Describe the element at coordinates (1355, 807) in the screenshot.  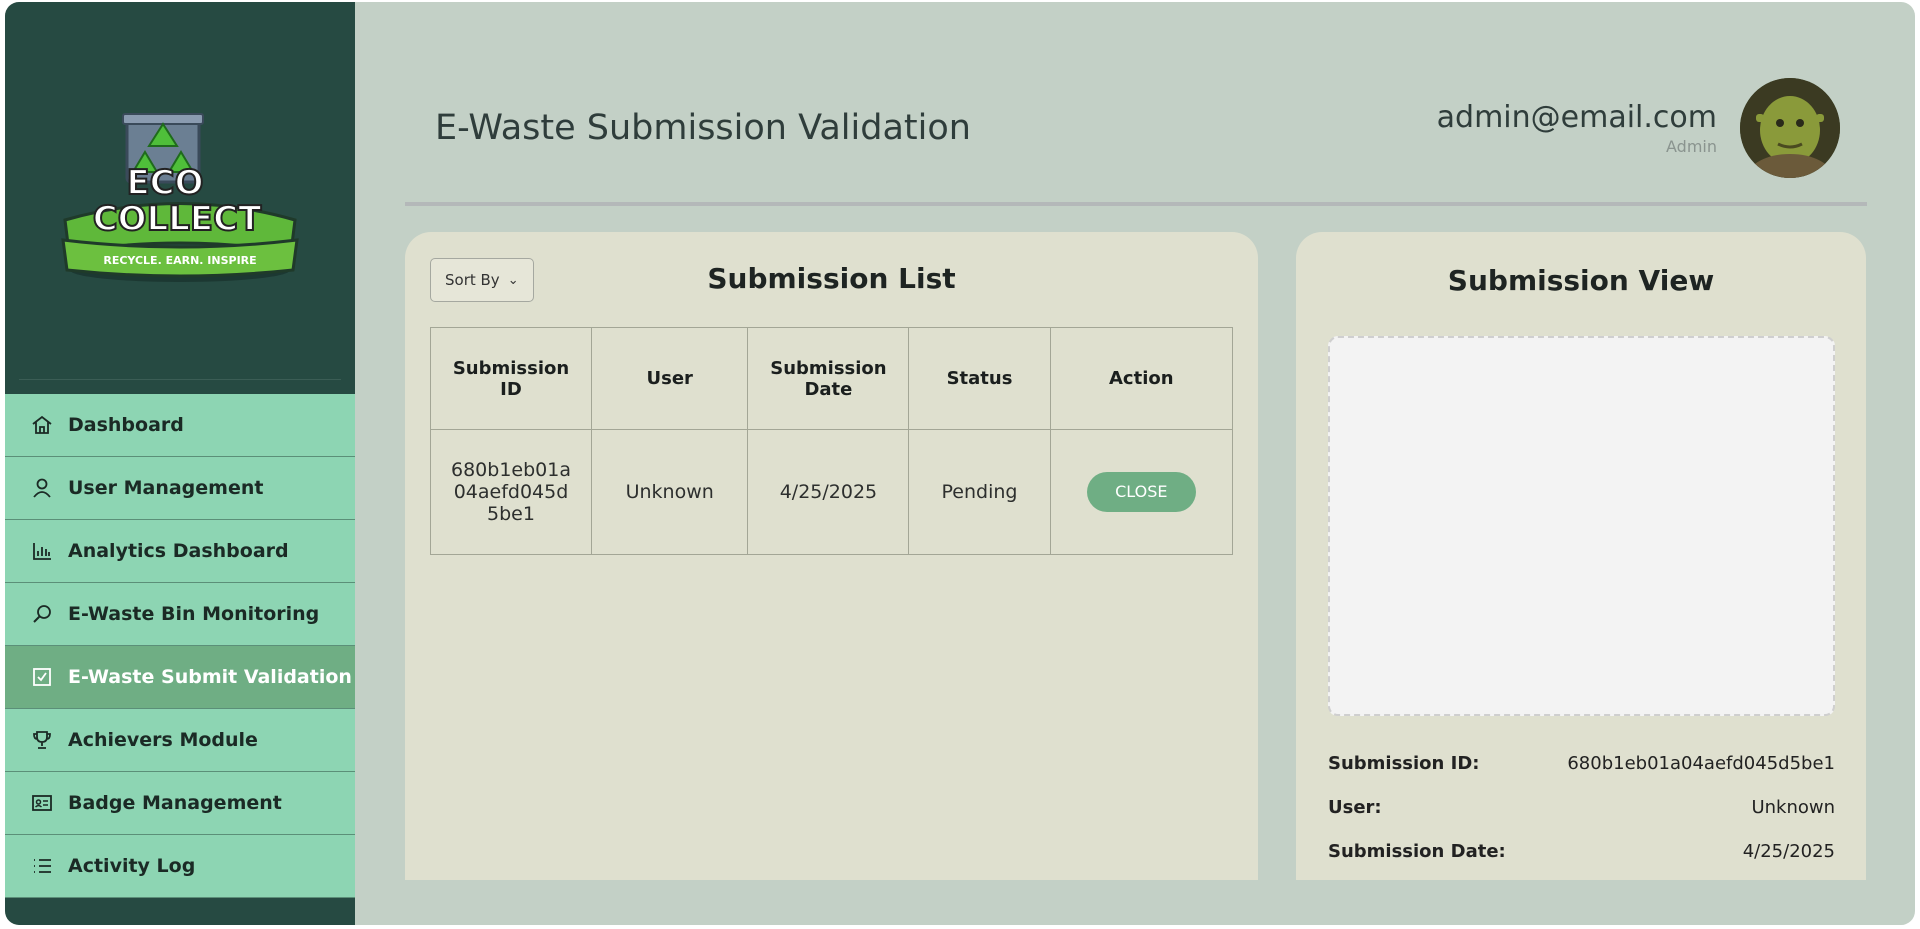
I see `info-label: User:` at that location.